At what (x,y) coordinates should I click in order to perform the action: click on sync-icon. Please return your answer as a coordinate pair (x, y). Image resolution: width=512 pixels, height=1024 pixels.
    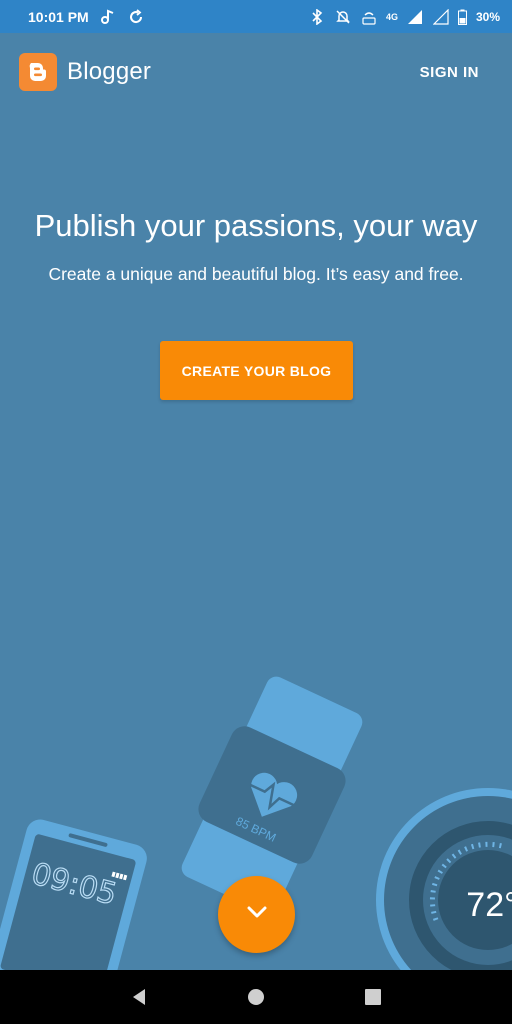
    Looking at the image, I should click on (136, 17).